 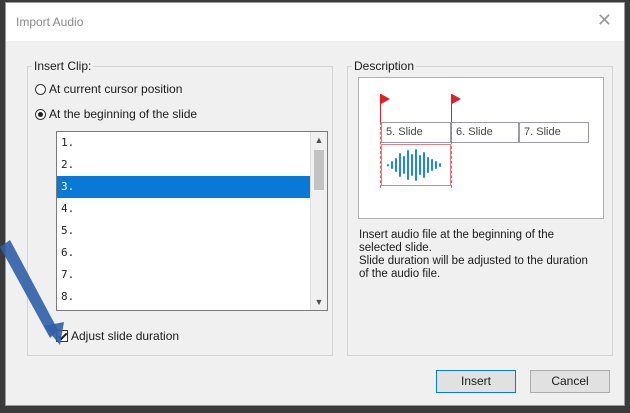 What do you see at coordinates (319, 302) in the screenshot?
I see `chevron-down-icon: ▼` at bounding box center [319, 302].